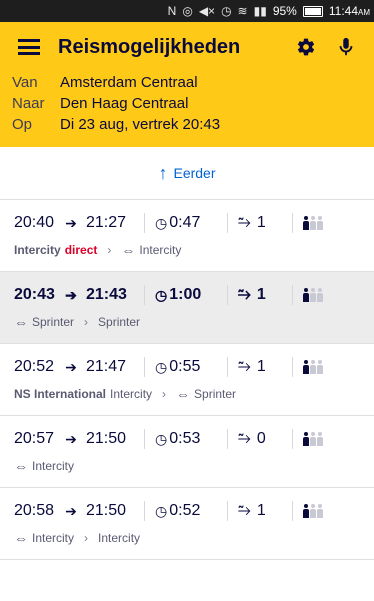 Image resolution: width=374 pixels, height=601 pixels. What do you see at coordinates (106, 366) in the screenshot?
I see `arrival-time: 21:47` at bounding box center [106, 366].